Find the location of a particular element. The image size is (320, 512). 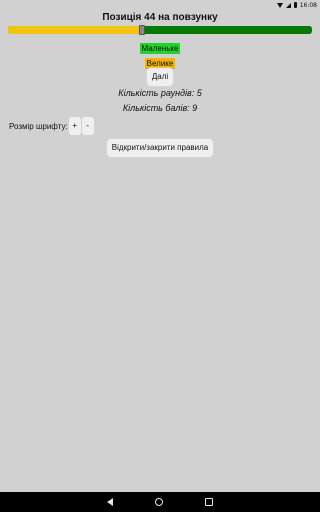

back-icon is located at coordinates (110, 502).